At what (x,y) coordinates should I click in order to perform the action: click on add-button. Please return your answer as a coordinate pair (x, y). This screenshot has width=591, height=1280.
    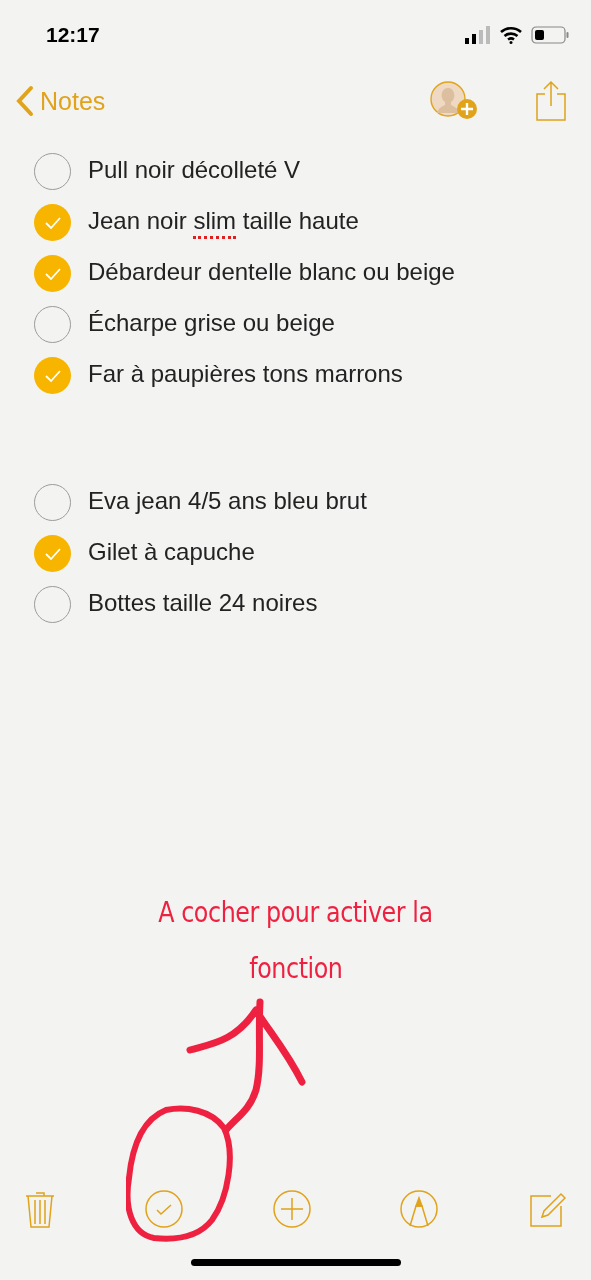
    Looking at the image, I should click on (291, 1209).